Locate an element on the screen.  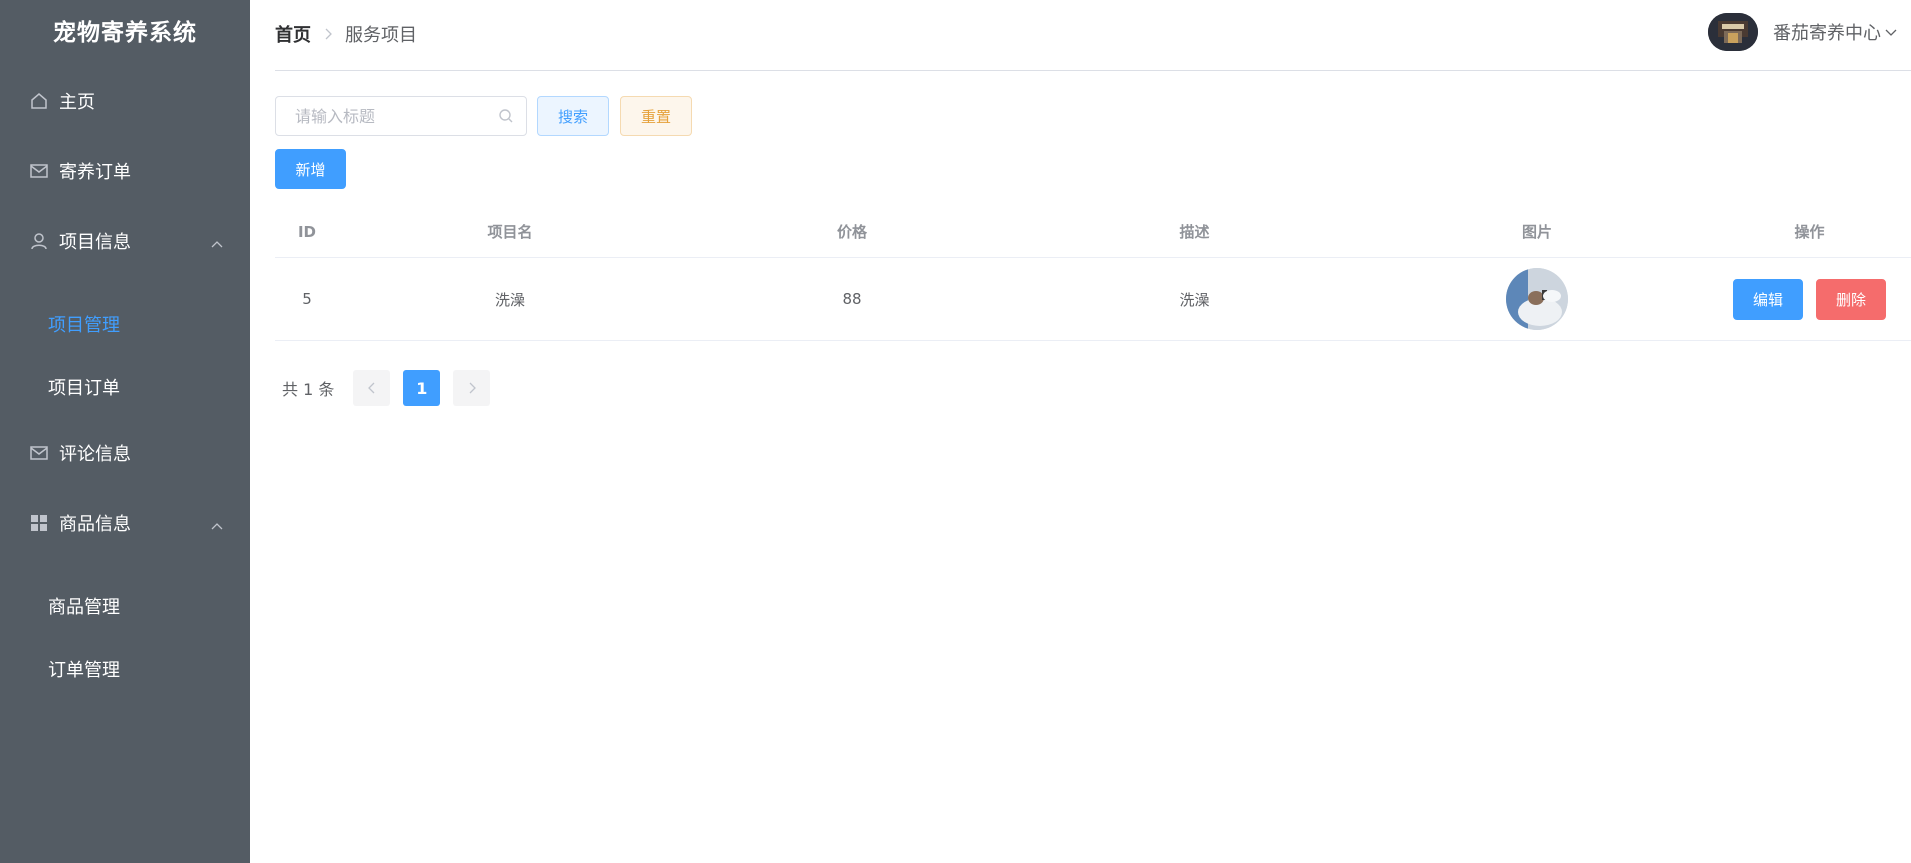
sidebar-item-product-info: 商品信息 is located at coordinates (125, 523).